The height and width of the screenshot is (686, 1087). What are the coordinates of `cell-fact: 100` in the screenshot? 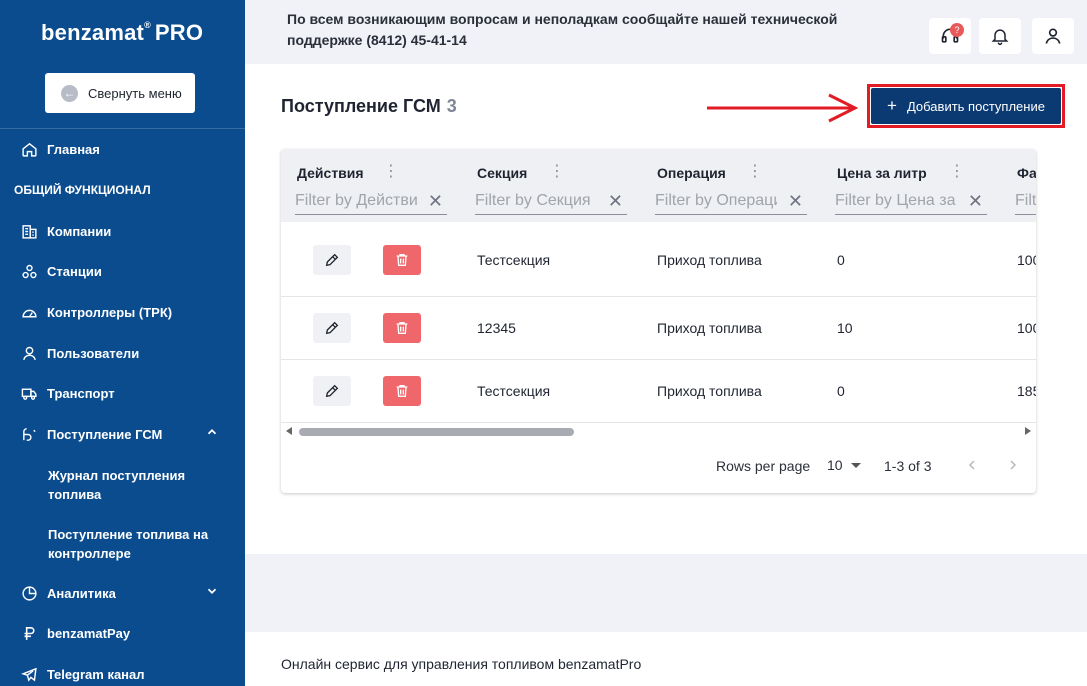 It's located at (1026, 328).